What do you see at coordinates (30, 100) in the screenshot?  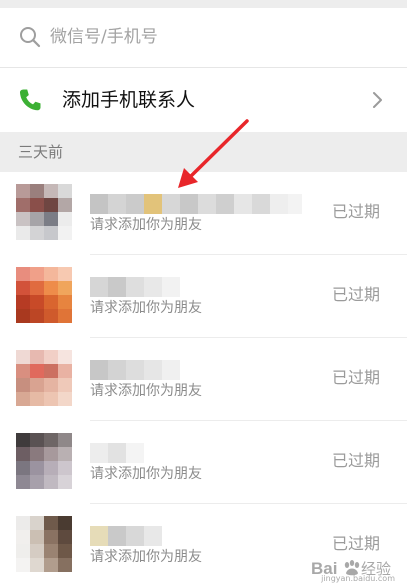 I see `phone-icon` at bounding box center [30, 100].